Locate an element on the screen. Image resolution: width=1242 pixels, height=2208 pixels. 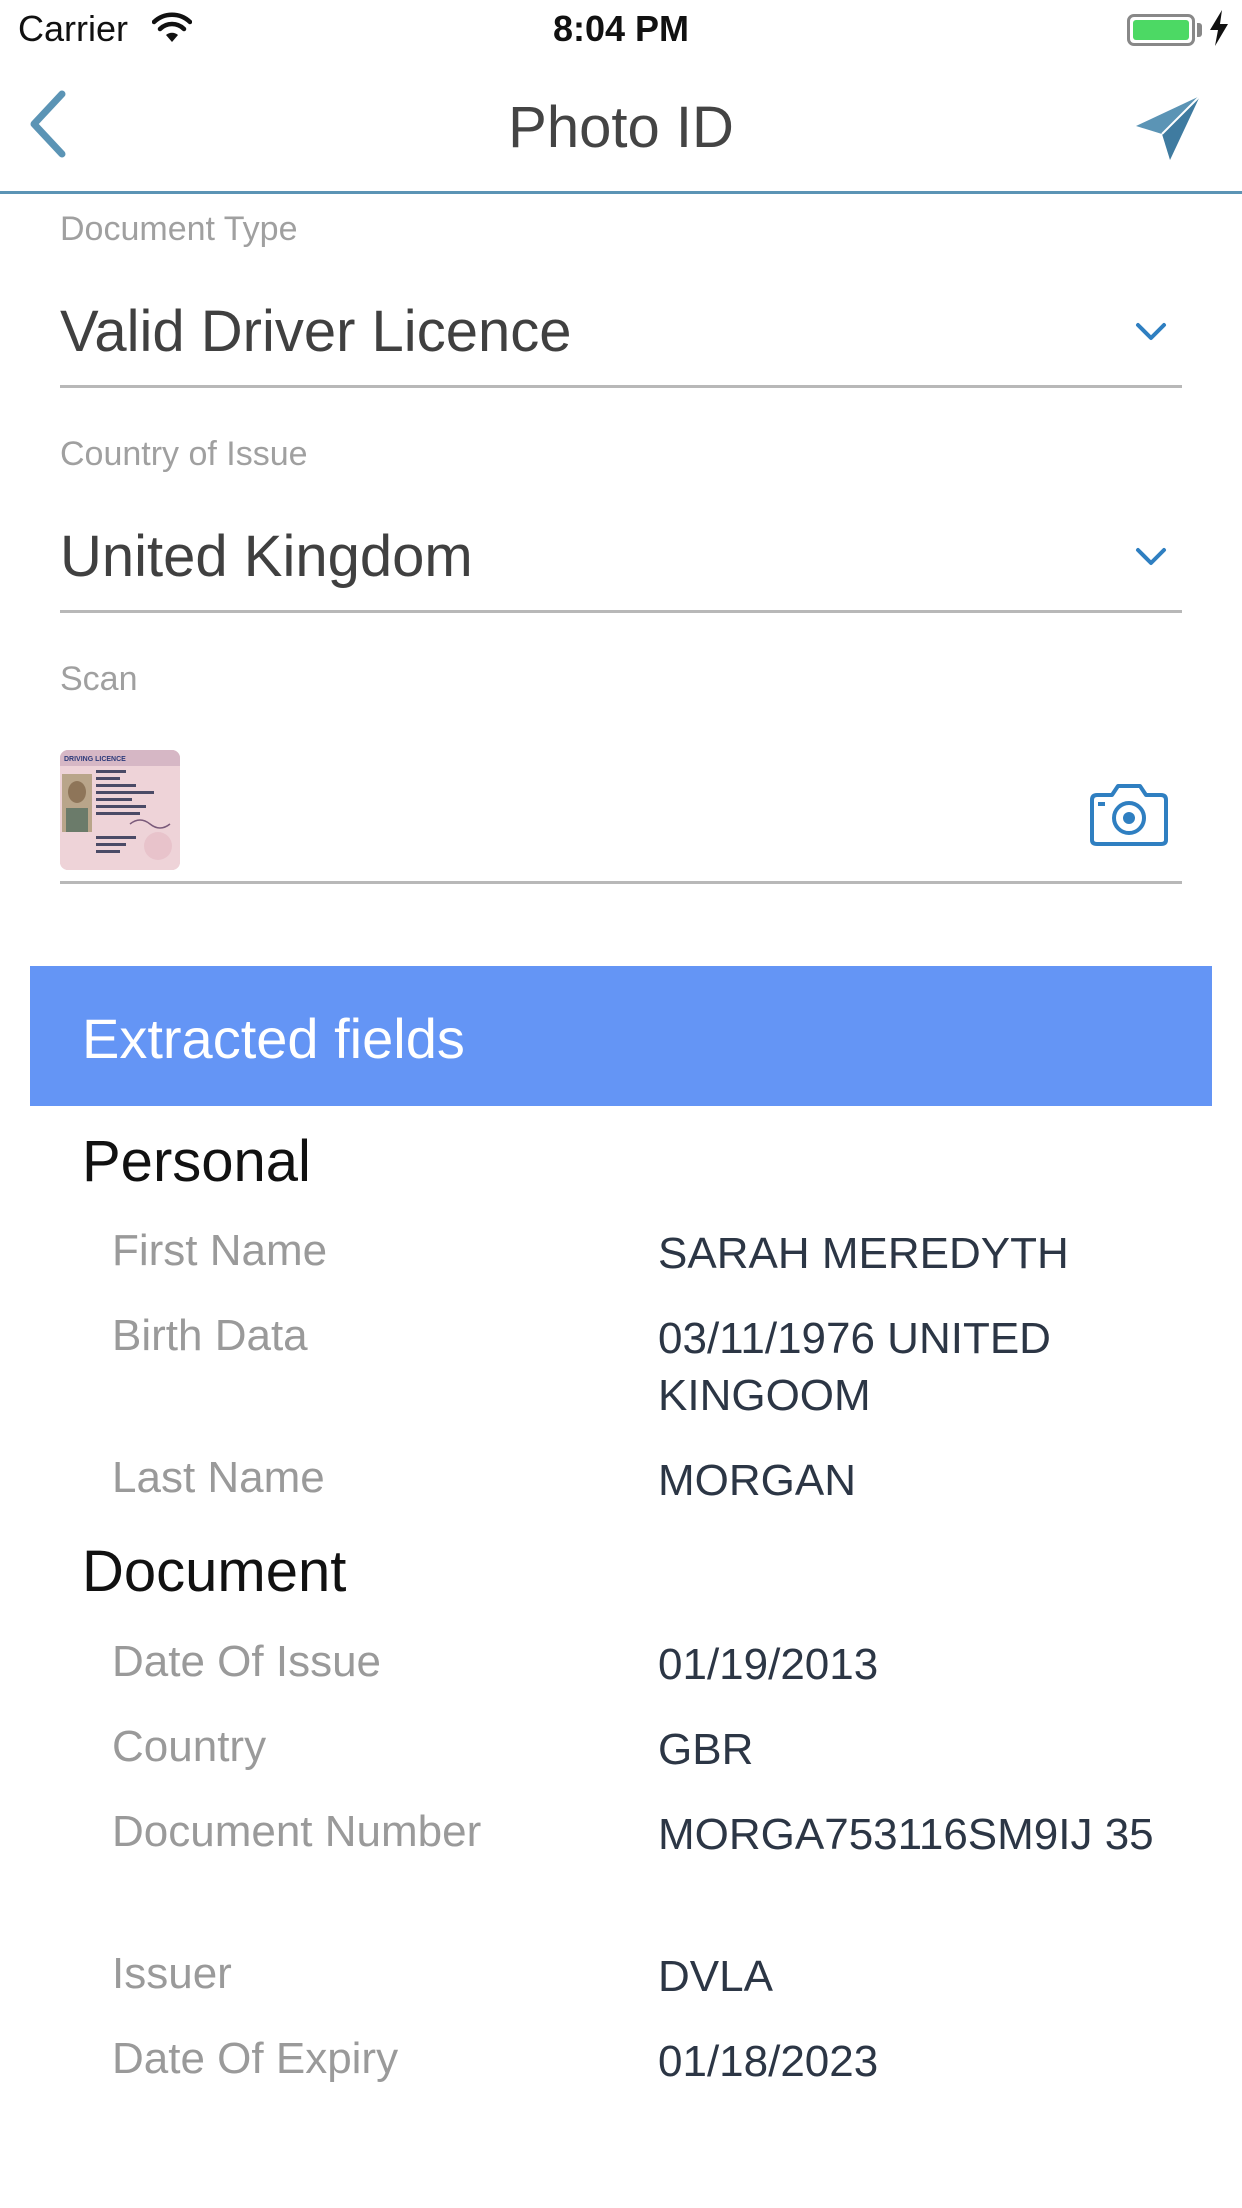
birth-data-value: 03/11/1976 UNITED KINGOOM is located at coordinates (854, 1367).